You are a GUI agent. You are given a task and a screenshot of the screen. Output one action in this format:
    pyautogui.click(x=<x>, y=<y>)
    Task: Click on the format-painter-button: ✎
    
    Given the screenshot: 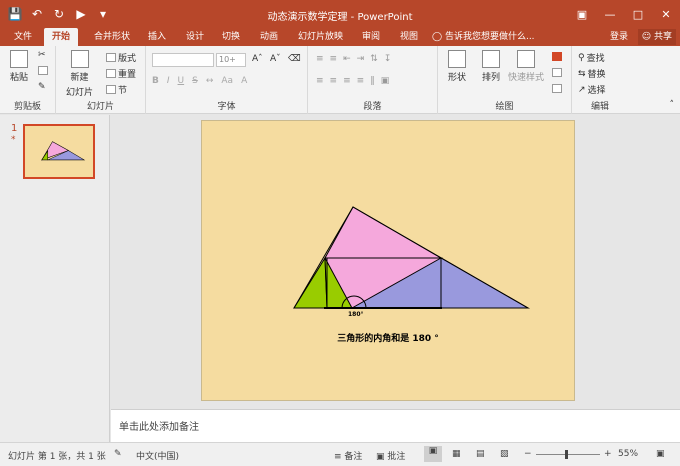 What is the action you would take?
    pyautogui.click(x=42, y=87)
    